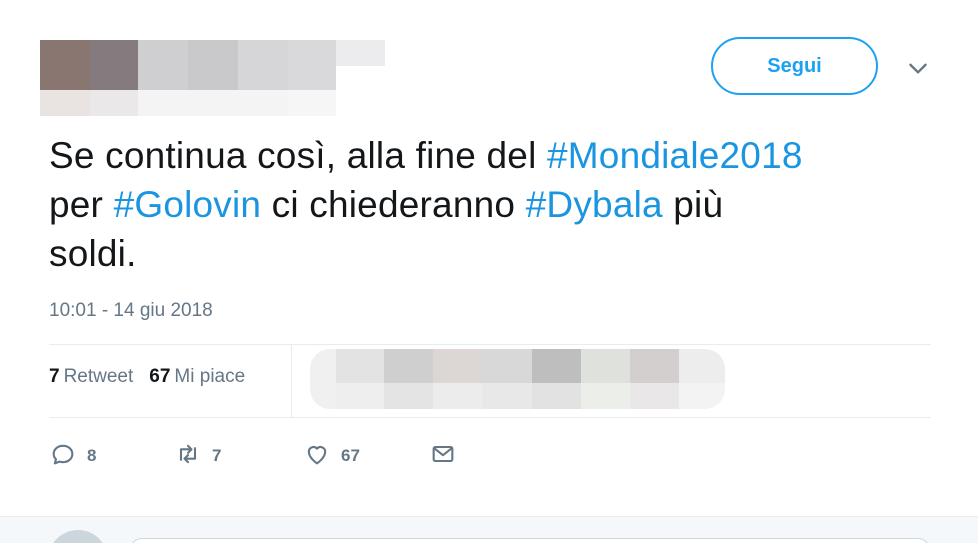 The image size is (978, 543). Describe the element at coordinates (81, 204) in the screenshot. I see `tweet-text-part: per` at that location.